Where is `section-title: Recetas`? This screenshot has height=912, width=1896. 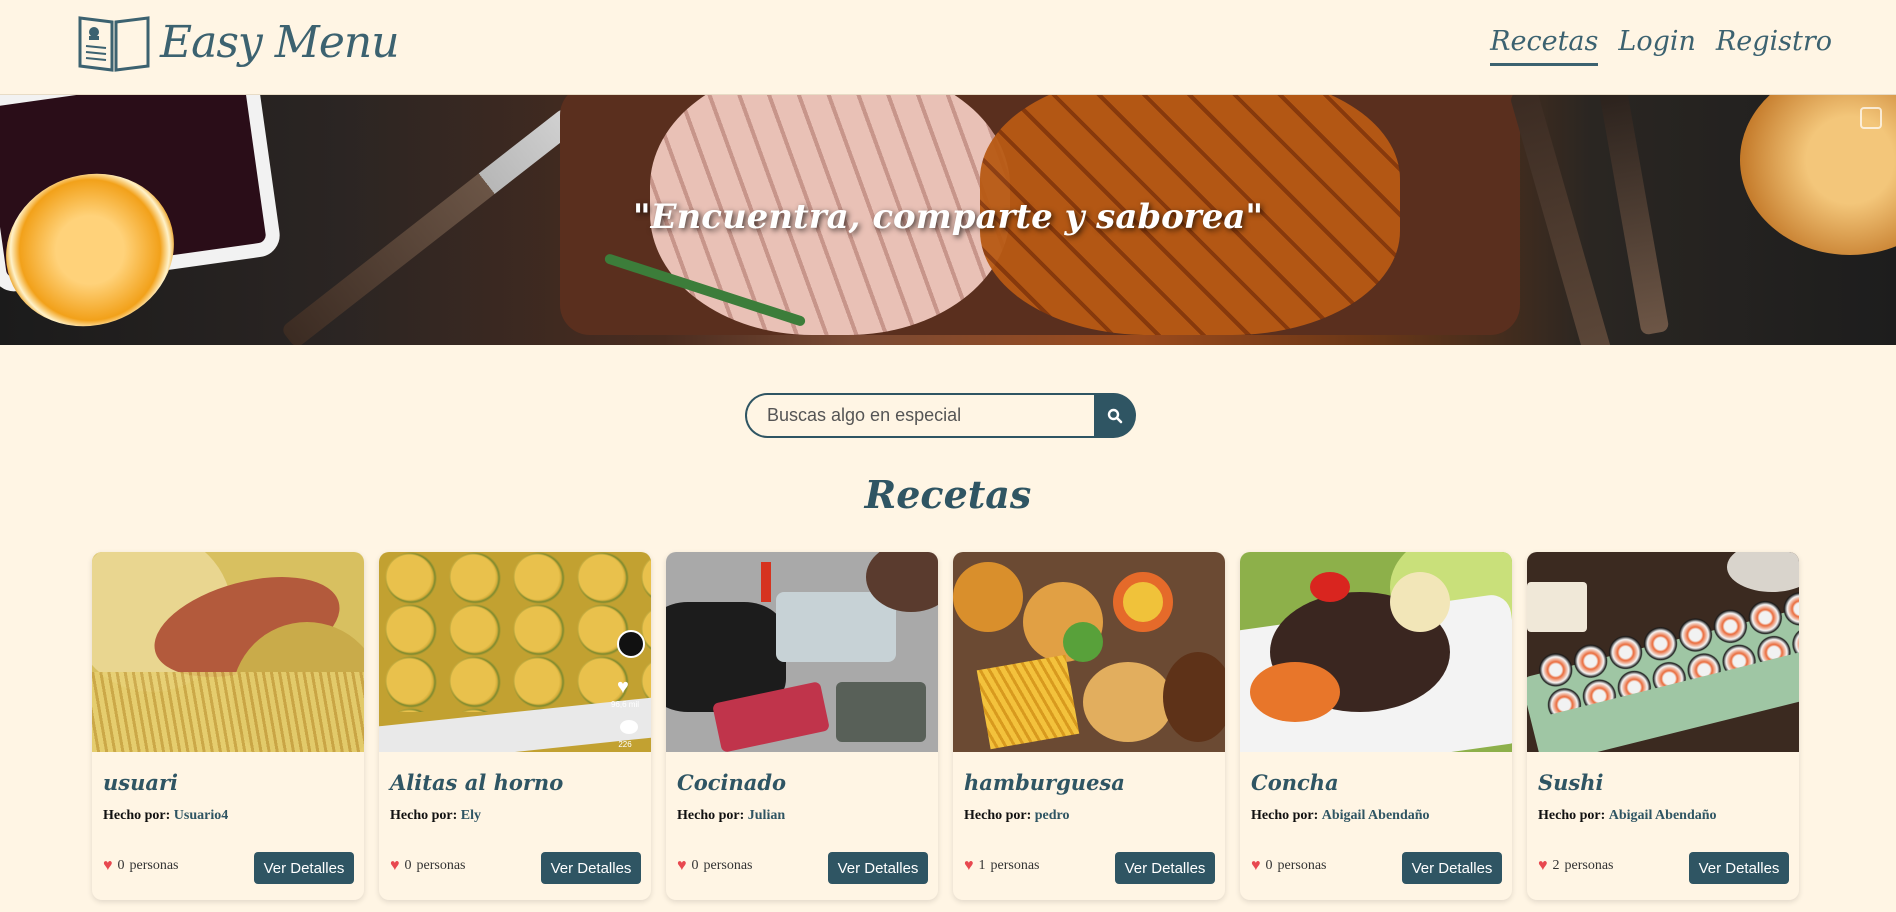
section-title: Recetas is located at coordinates (948, 494).